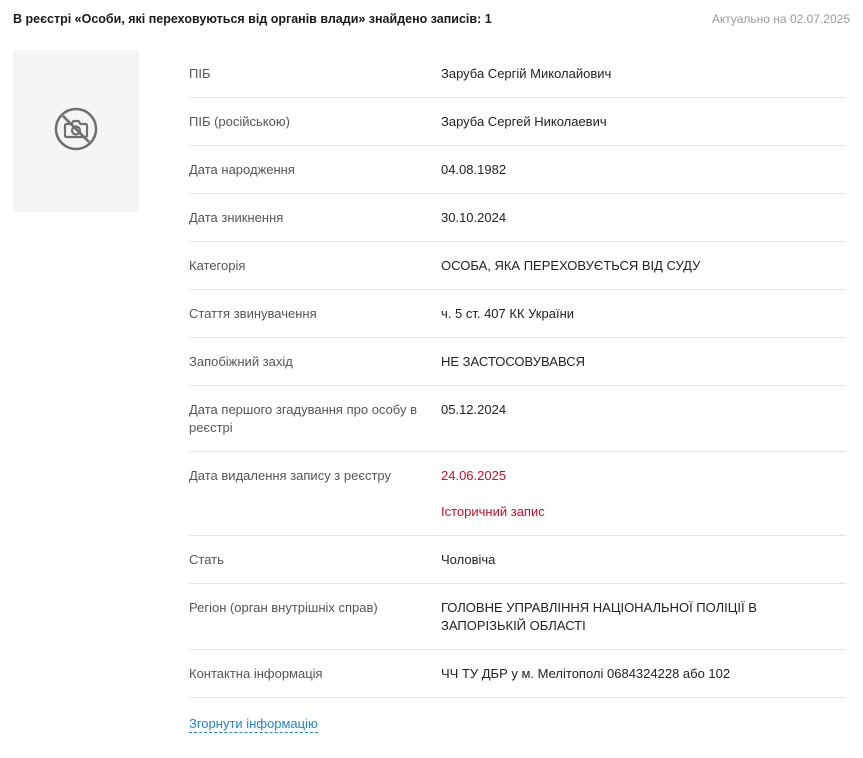 The height and width of the screenshot is (758, 863). What do you see at coordinates (241, 361) in the screenshot?
I see `row-label: Запобіжний захід` at bounding box center [241, 361].